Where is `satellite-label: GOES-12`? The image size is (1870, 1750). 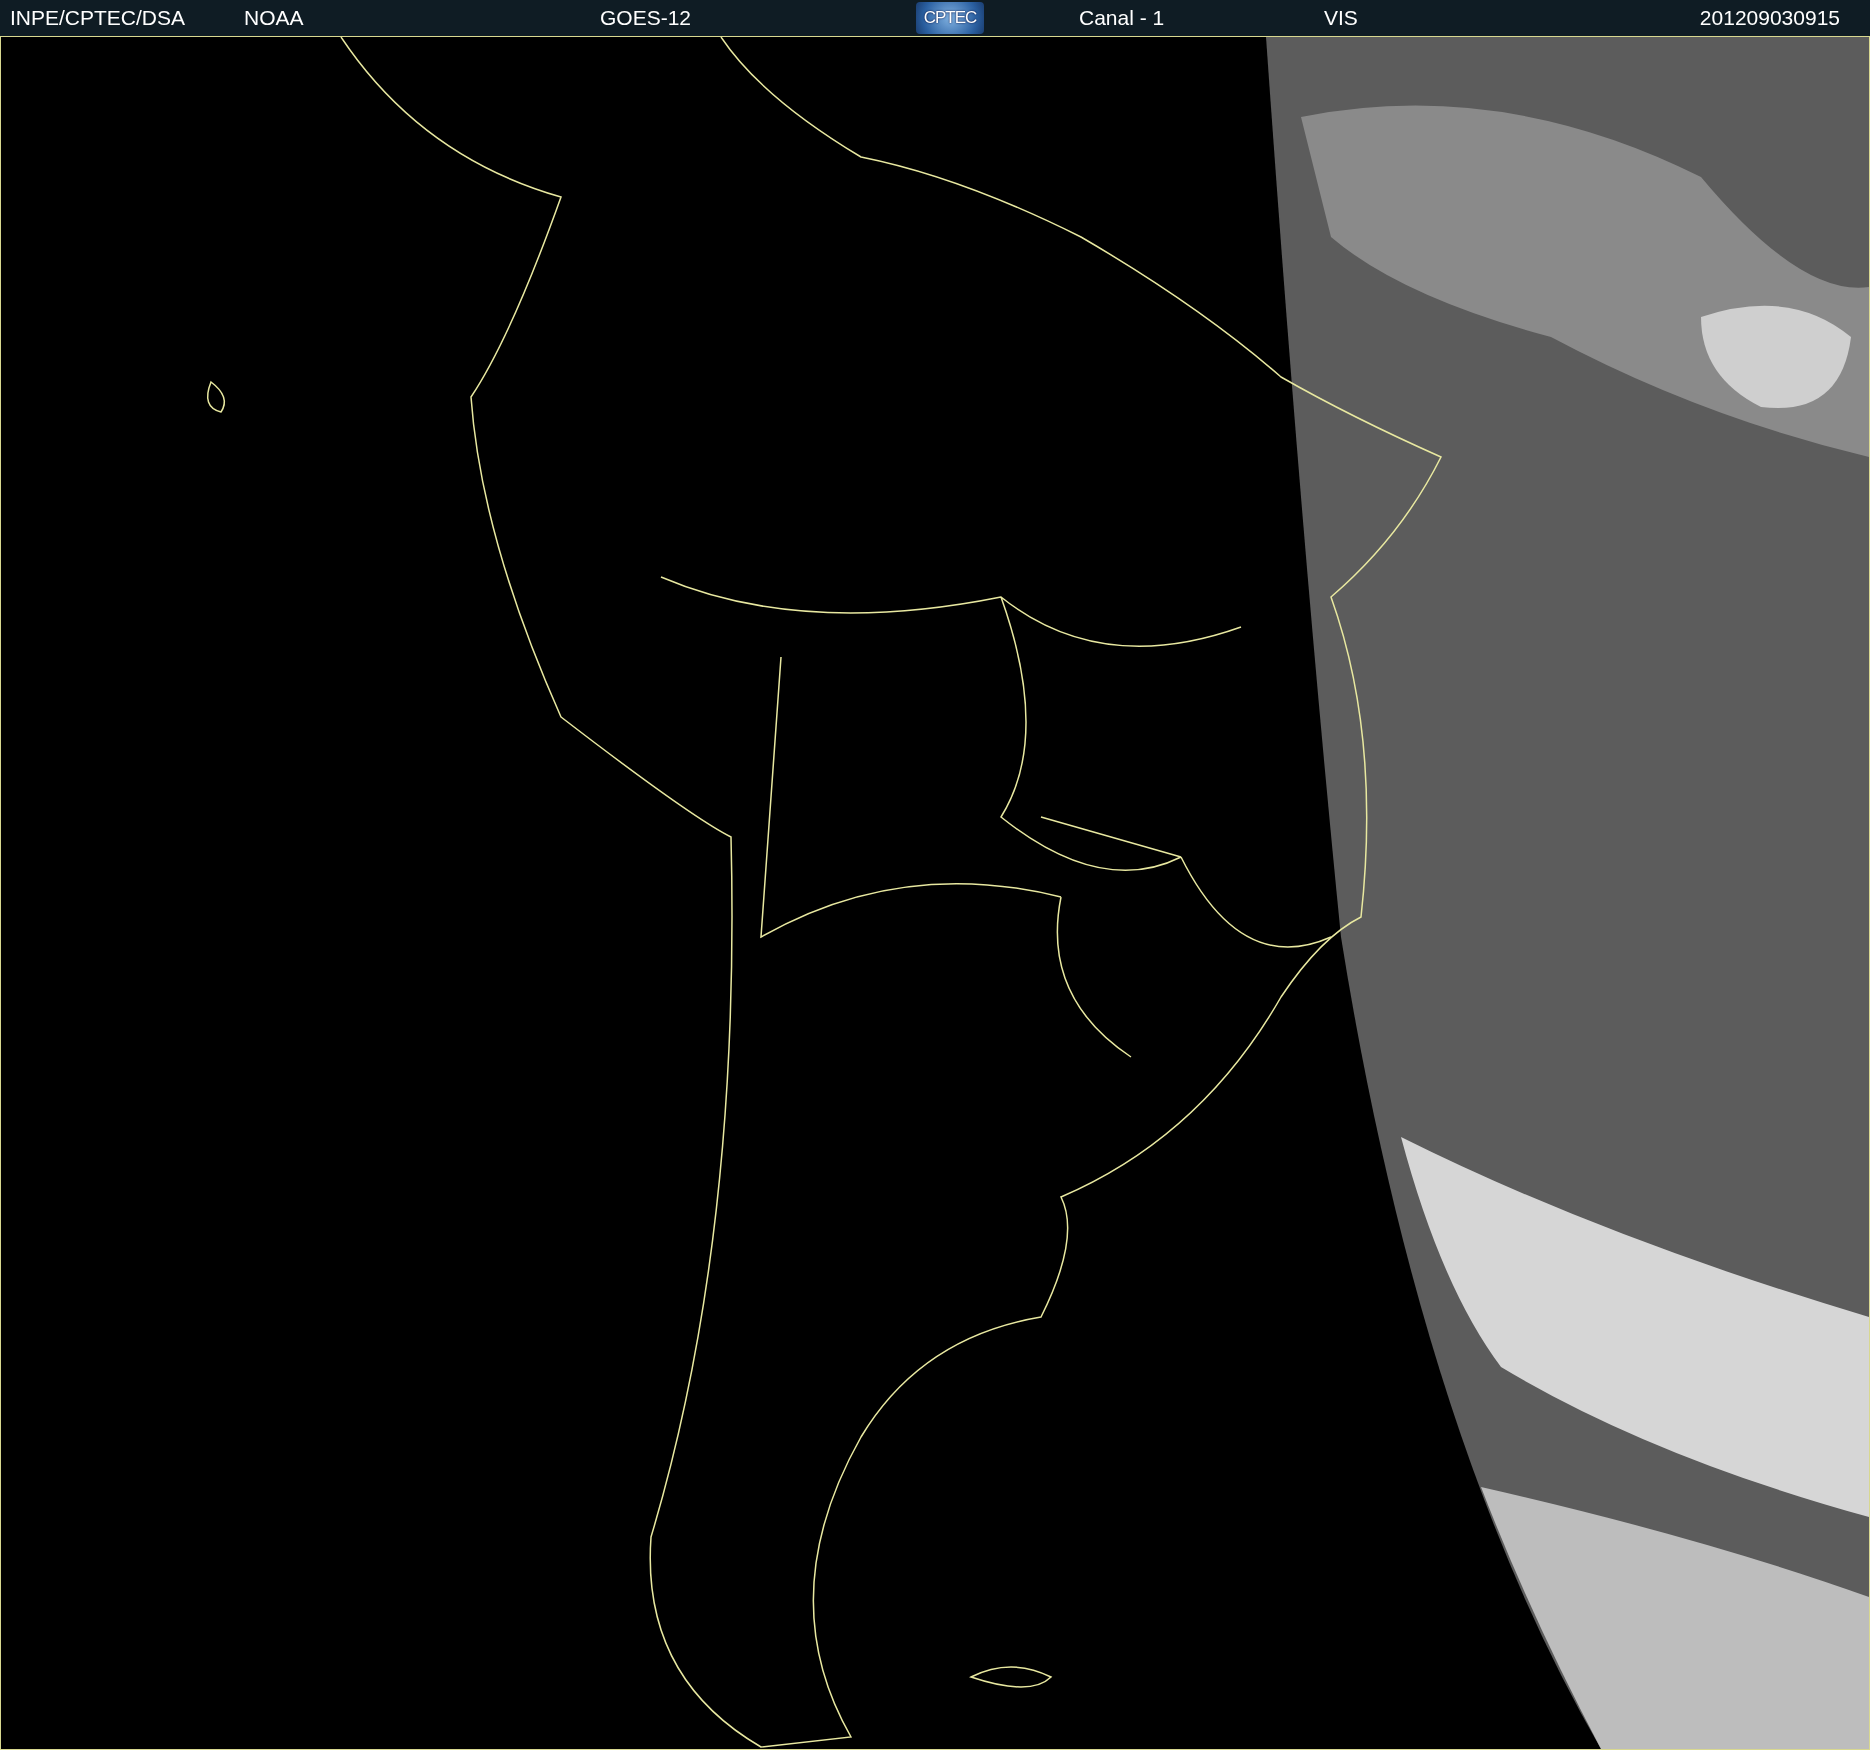
satellite-label: GOES-12 is located at coordinates (646, 18).